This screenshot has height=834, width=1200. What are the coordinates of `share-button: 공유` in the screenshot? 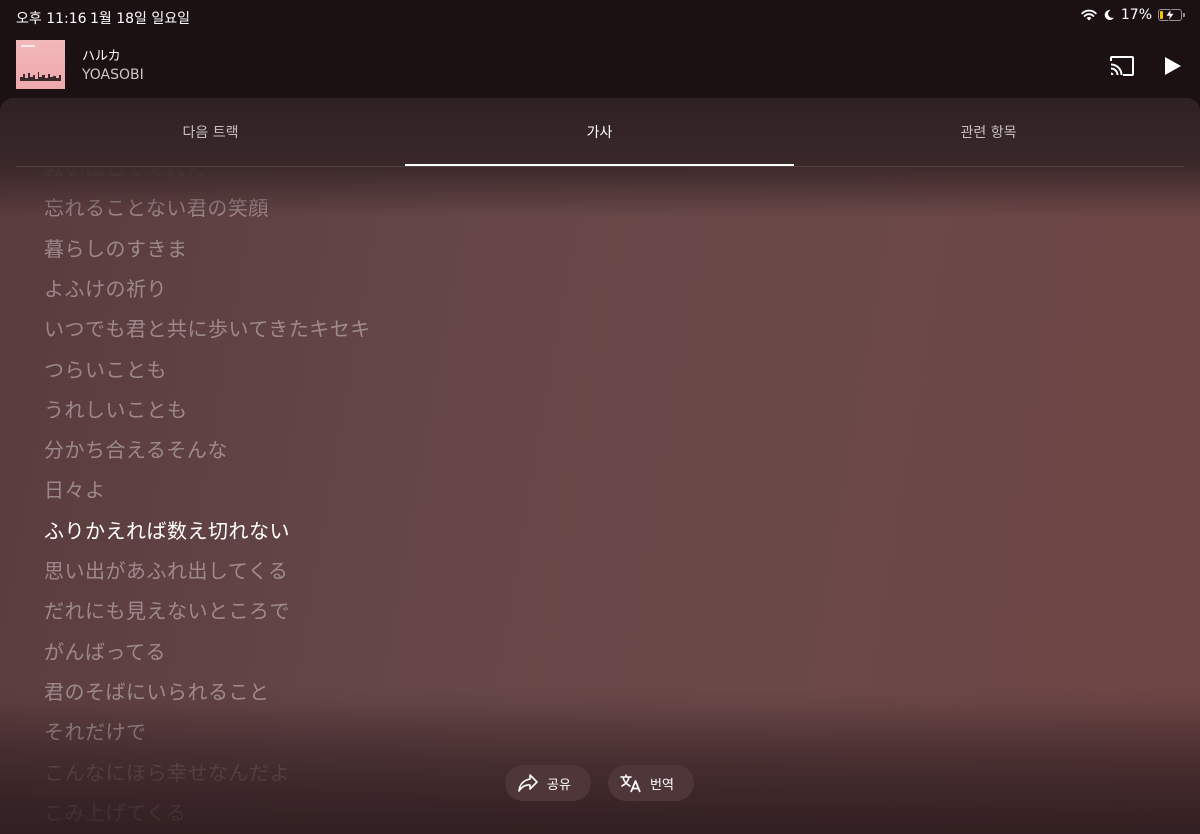 It's located at (548, 783).